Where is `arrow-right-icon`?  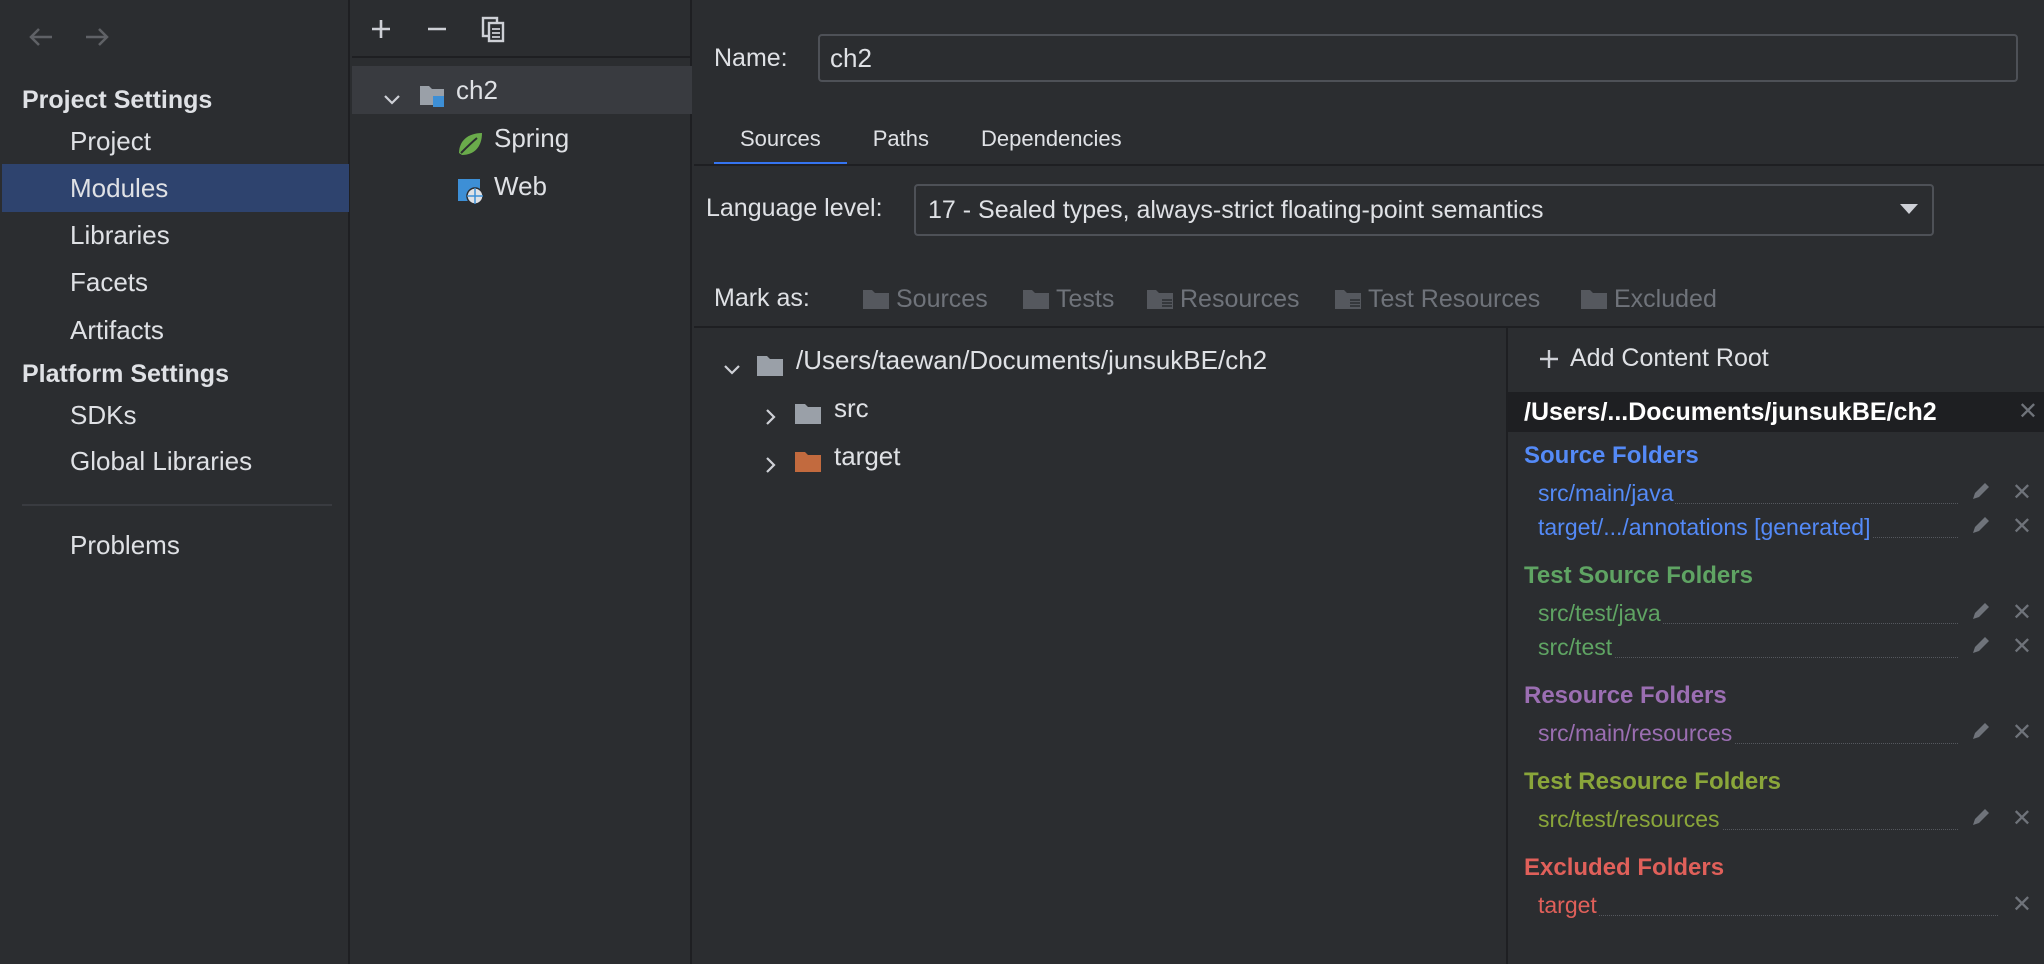 arrow-right-icon is located at coordinates (97, 37).